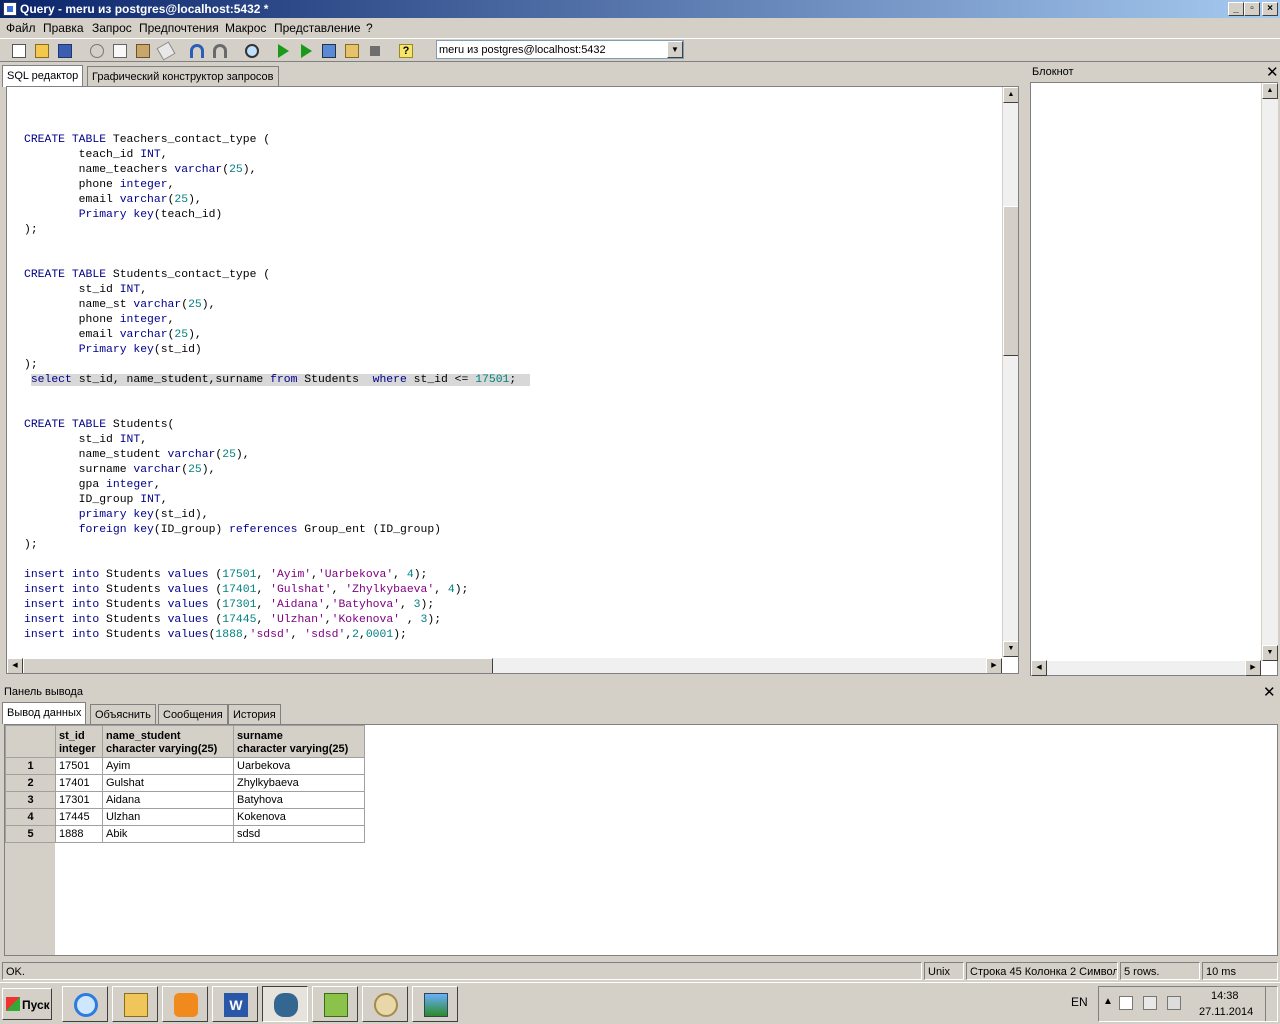  I want to click on cell-name-student: Gulshat, so click(168, 783).